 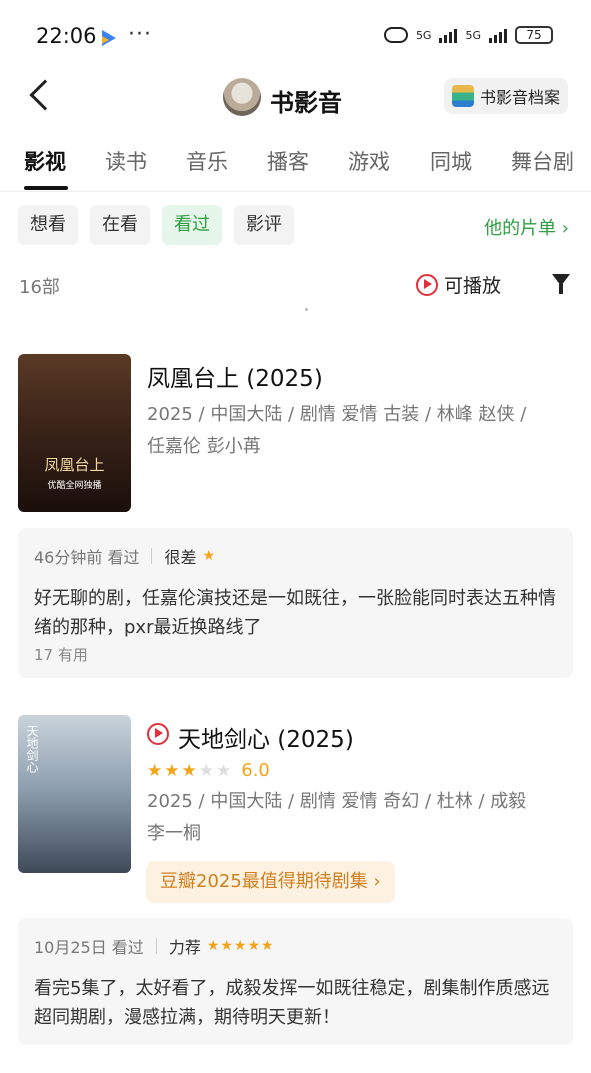 What do you see at coordinates (264, 881) in the screenshot?
I see `badge-label: 豆瓣2025最值得期待剧集` at bounding box center [264, 881].